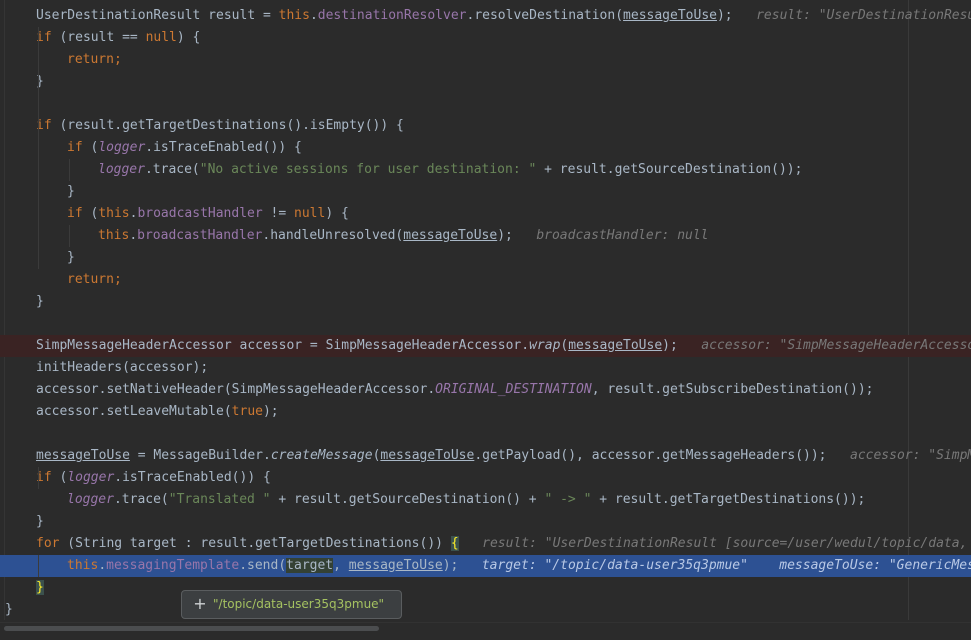 The height and width of the screenshot is (640, 971). I want to click on code-text: if (result == null) {, so click(118, 38).